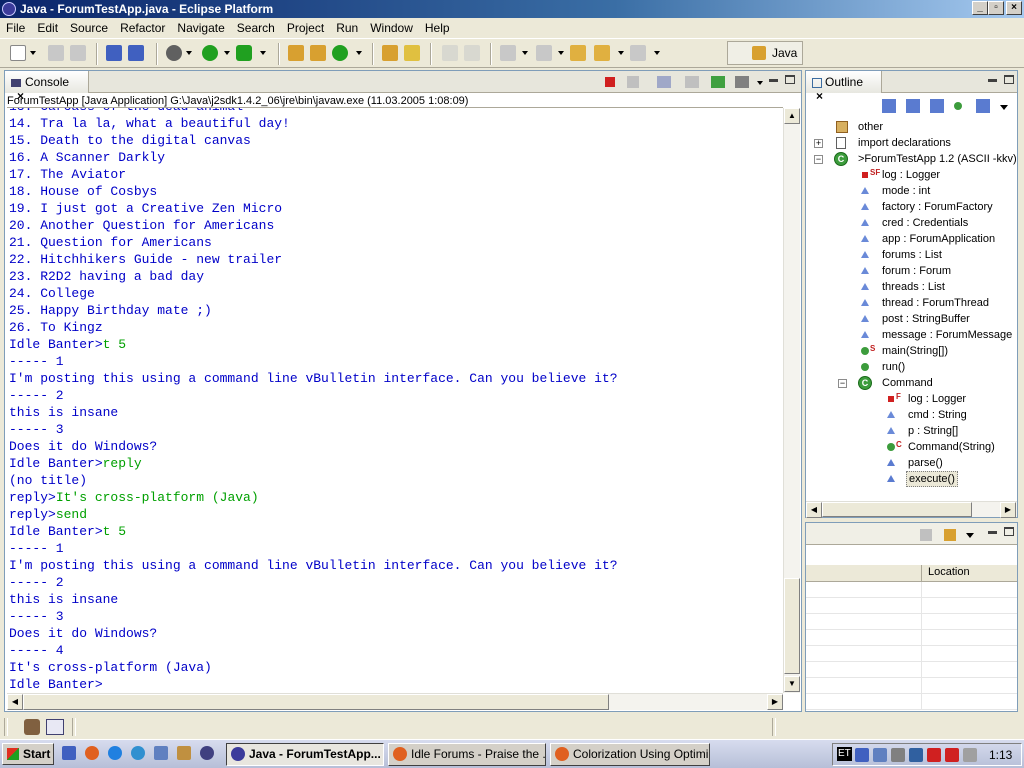 The width and height of the screenshot is (1024, 768). Describe the element at coordinates (958, 106) in the screenshot. I see `hide-nonpublic-icon` at that location.